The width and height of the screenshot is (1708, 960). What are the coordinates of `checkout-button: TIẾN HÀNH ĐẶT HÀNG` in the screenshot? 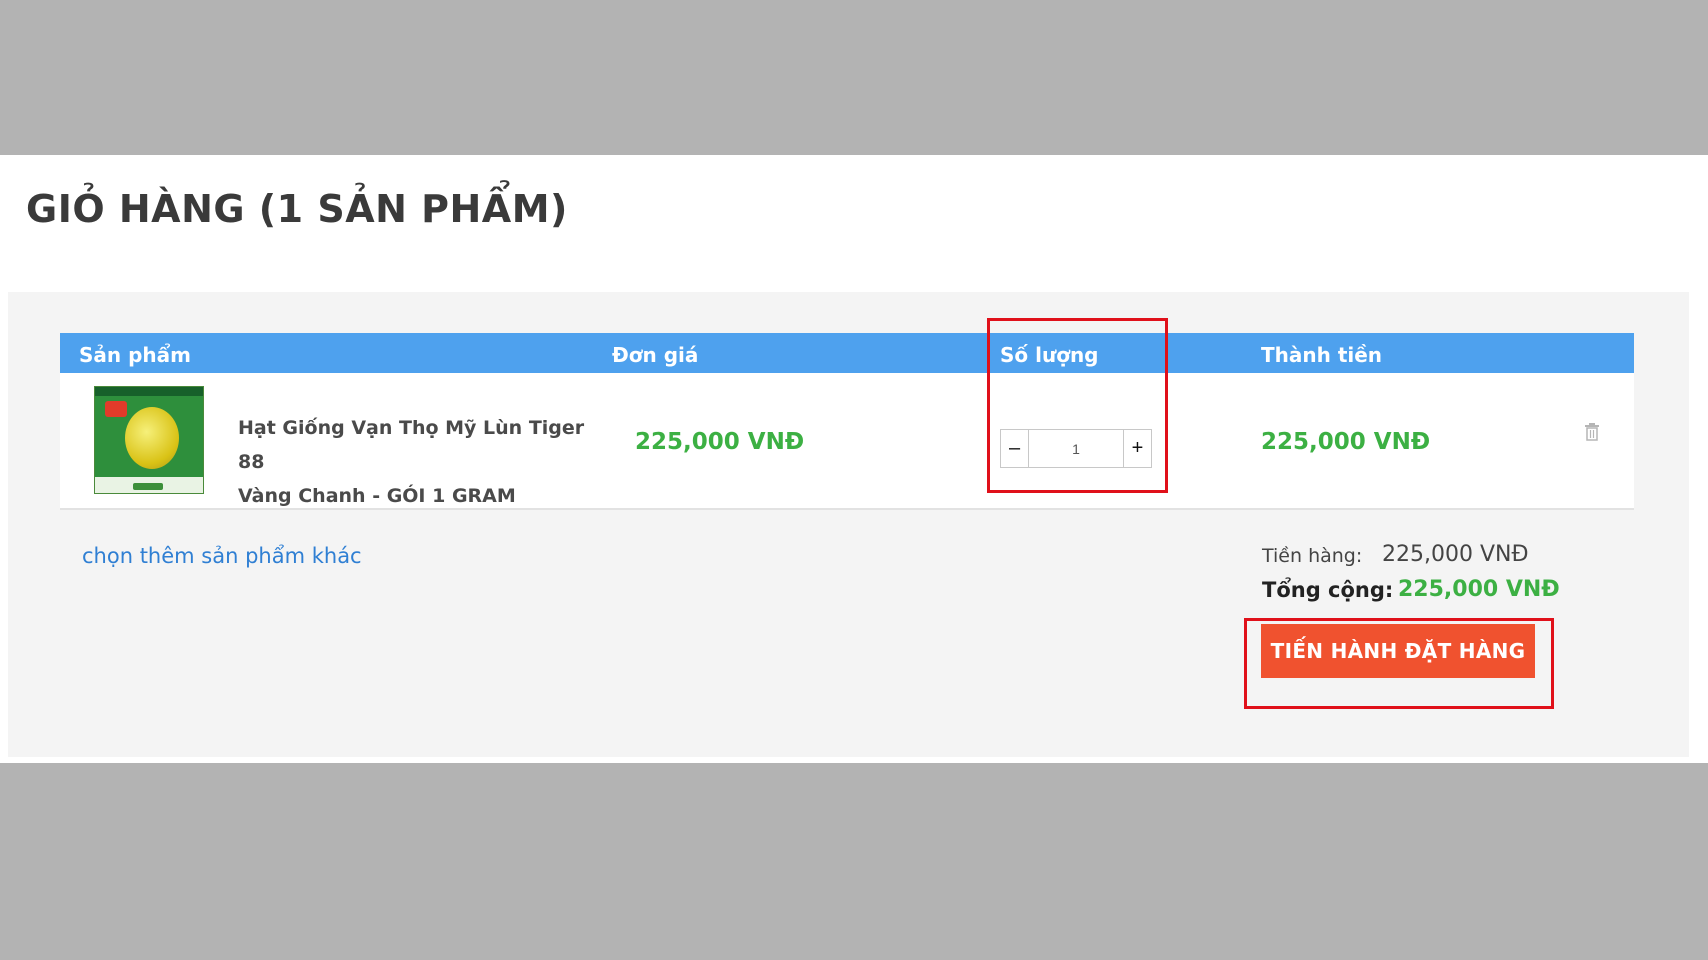 It's located at (1398, 651).